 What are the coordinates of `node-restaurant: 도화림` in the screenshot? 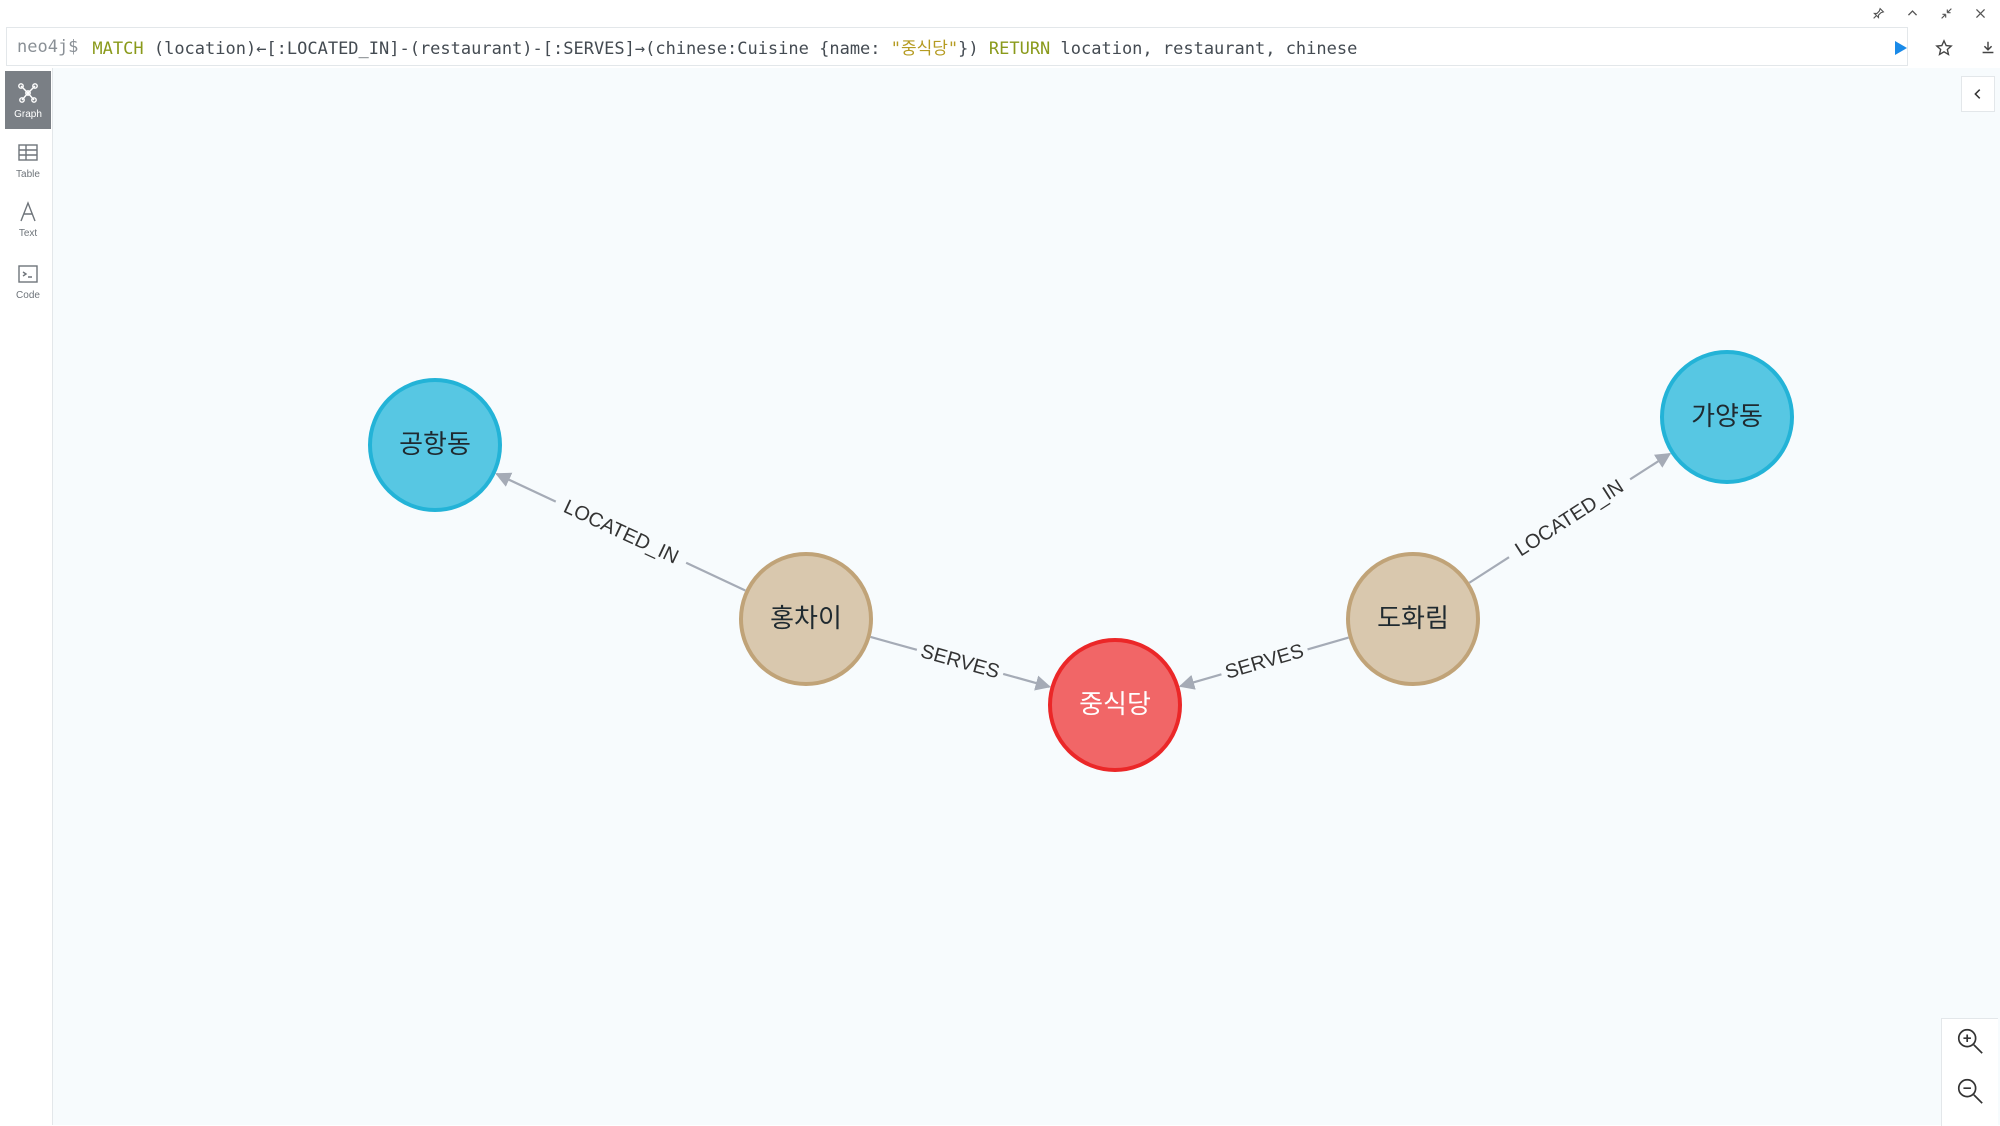 It's located at (1413, 619).